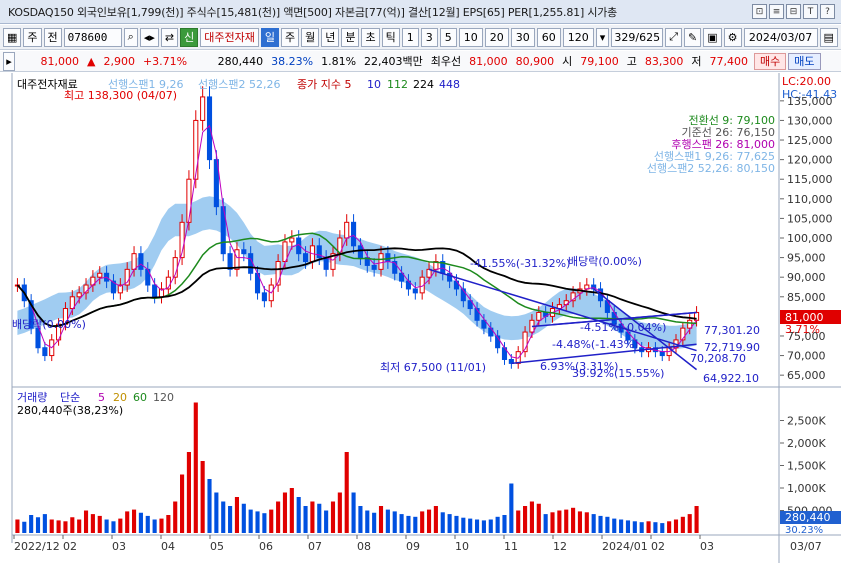  What do you see at coordinates (429, 37) in the screenshot?
I see `interval-3: 3` at bounding box center [429, 37].